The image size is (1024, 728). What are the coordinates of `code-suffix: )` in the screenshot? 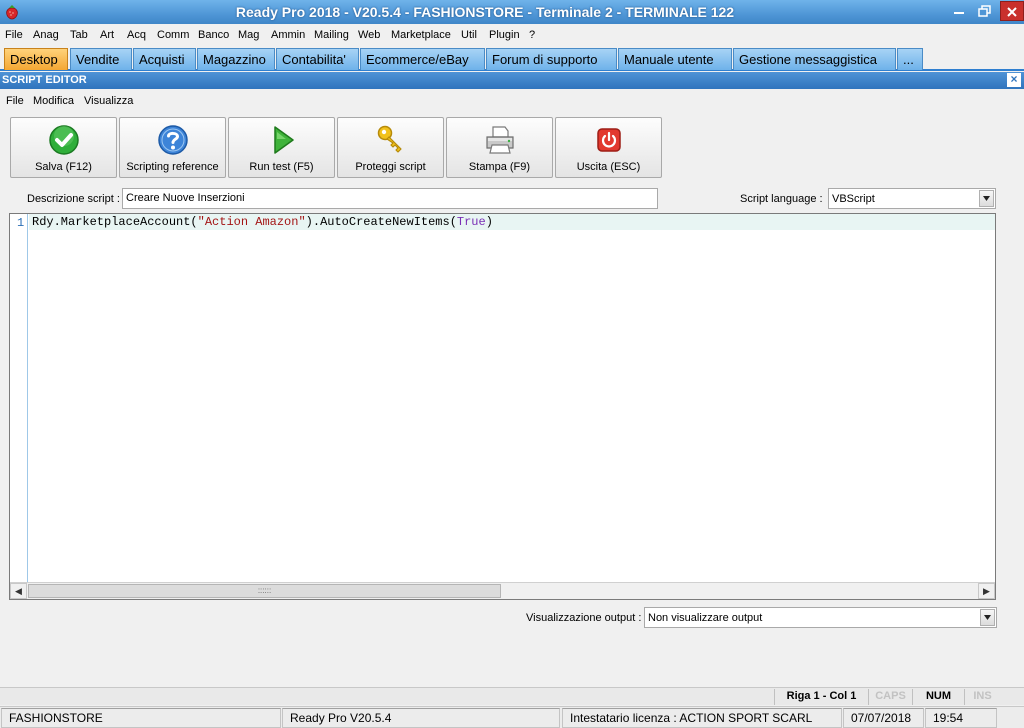 It's located at (489, 222).